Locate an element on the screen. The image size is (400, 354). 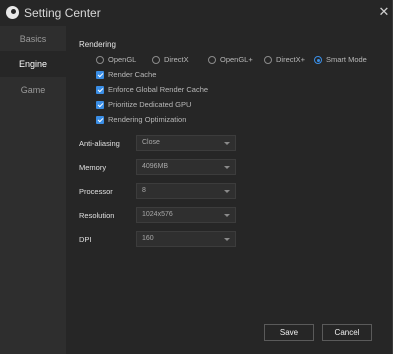
anti-aliasing-label: Anti-aliasing is located at coordinates (99, 143).